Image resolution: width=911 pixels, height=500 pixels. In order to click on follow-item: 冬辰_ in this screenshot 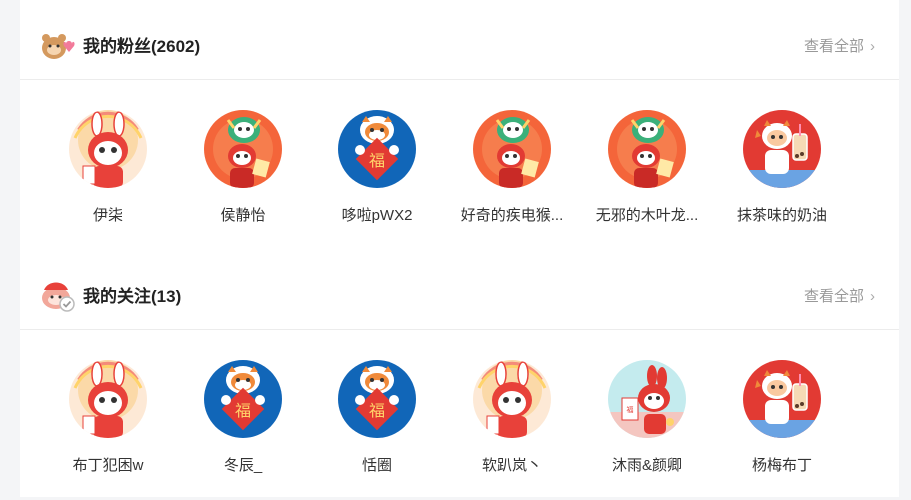, I will do `click(243, 418)`.